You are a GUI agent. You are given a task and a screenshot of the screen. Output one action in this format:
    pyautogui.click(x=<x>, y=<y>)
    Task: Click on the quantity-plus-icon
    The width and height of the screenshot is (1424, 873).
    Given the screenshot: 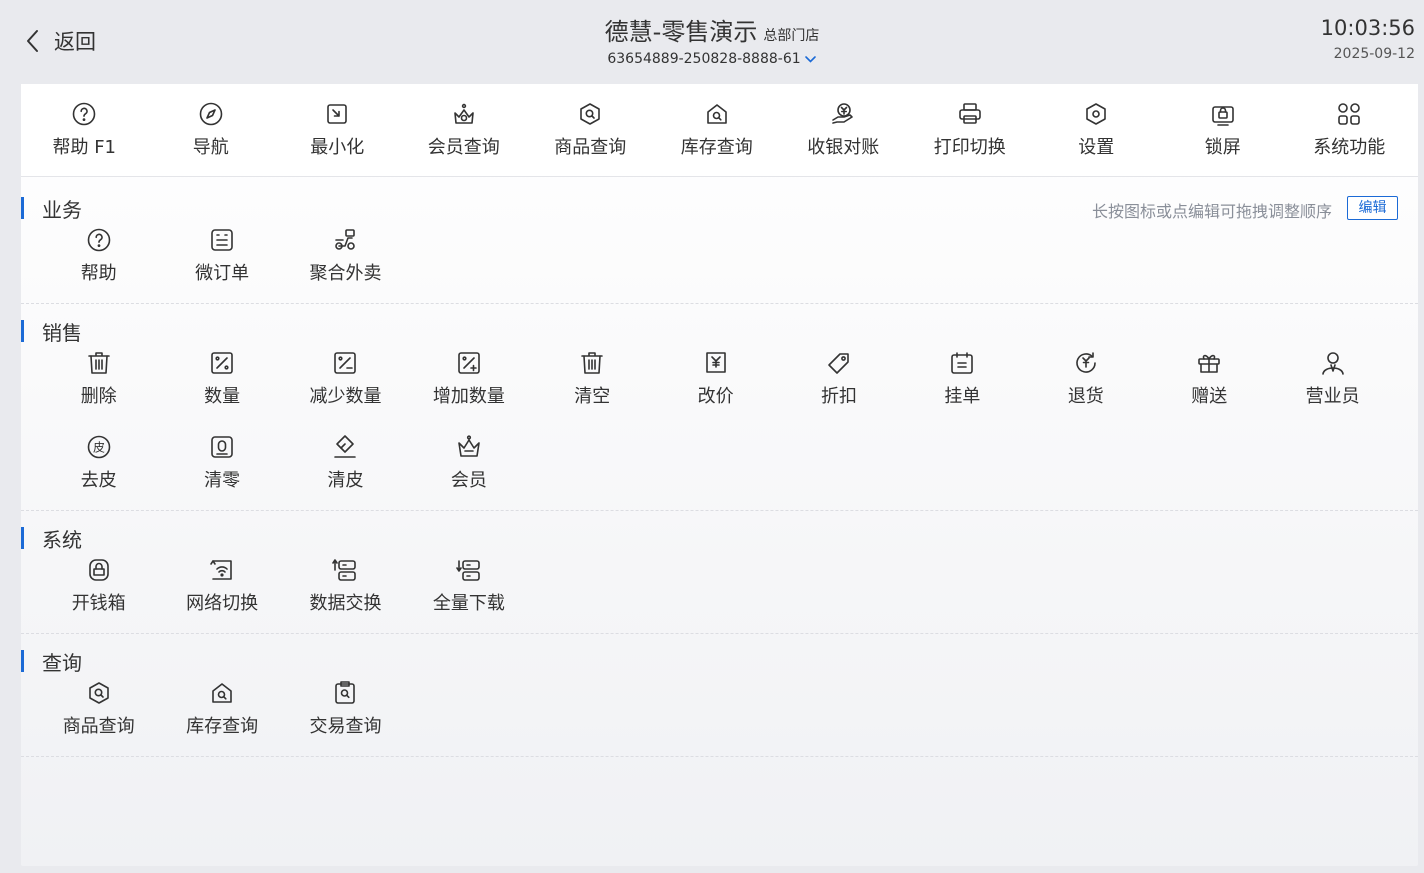 What is the action you would take?
    pyautogui.click(x=469, y=363)
    